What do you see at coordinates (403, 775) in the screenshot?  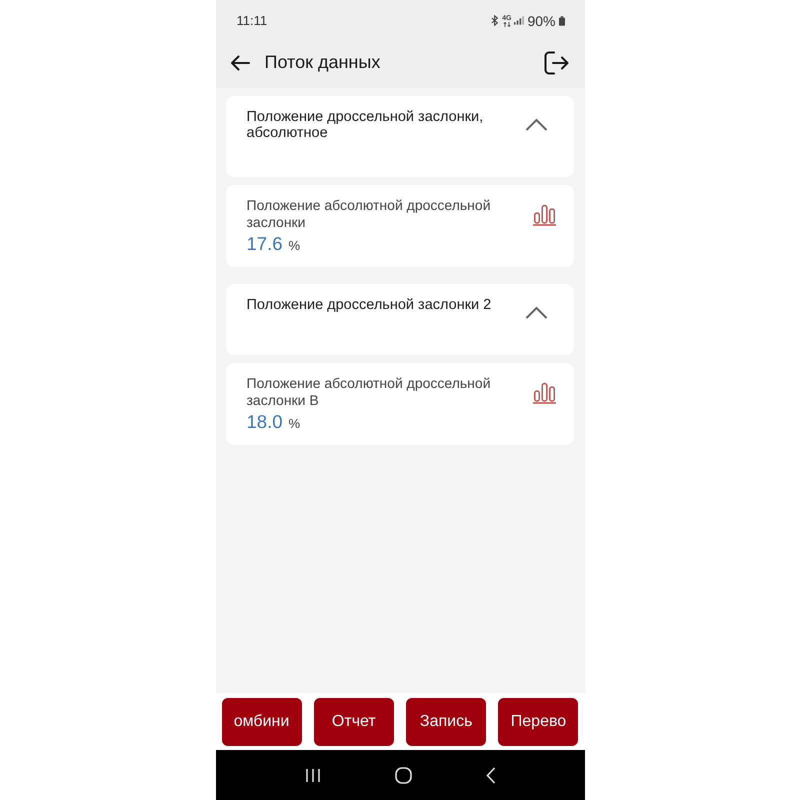 I see `home-icon` at bounding box center [403, 775].